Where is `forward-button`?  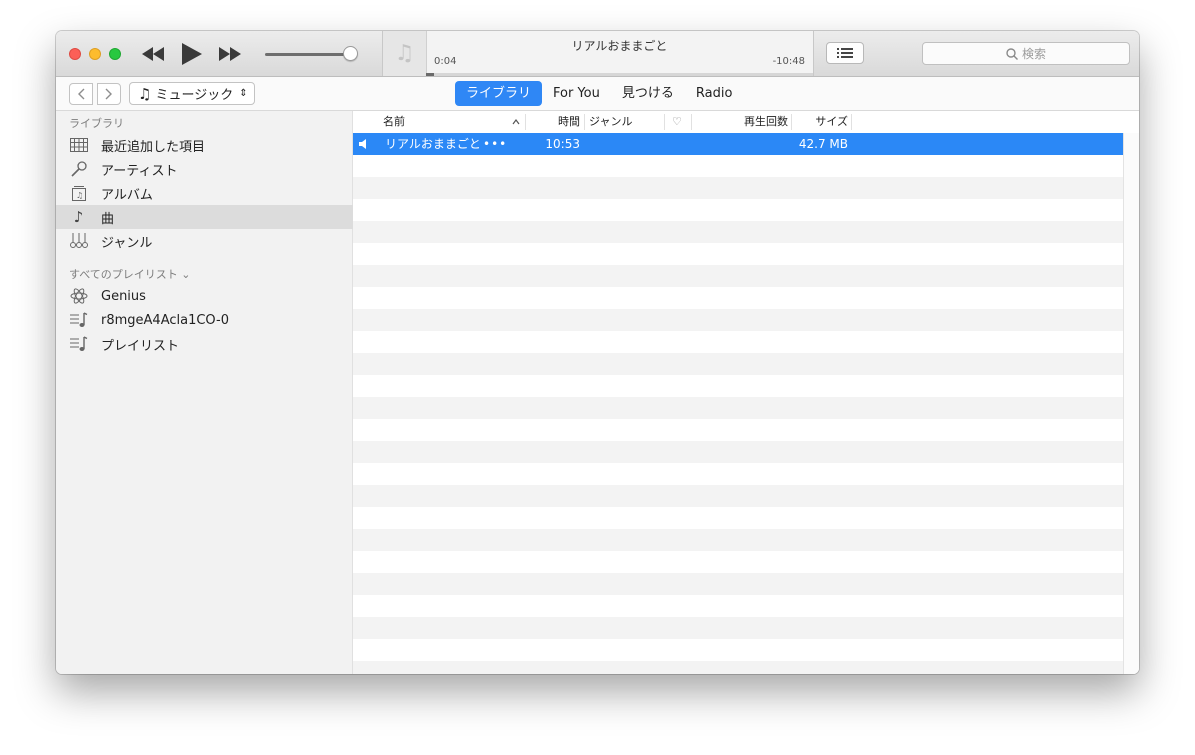 forward-button is located at coordinates (109, 94).